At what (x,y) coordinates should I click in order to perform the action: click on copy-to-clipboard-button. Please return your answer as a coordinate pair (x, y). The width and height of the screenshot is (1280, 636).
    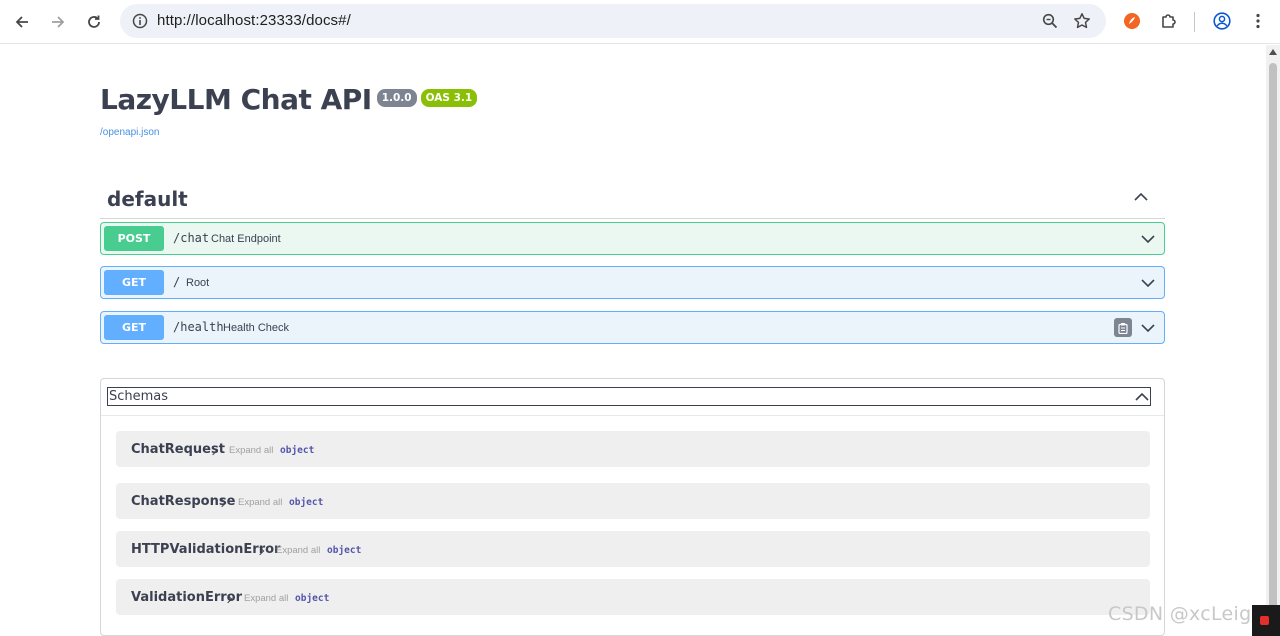
    Looking at the image, I should click on (1123, 327).